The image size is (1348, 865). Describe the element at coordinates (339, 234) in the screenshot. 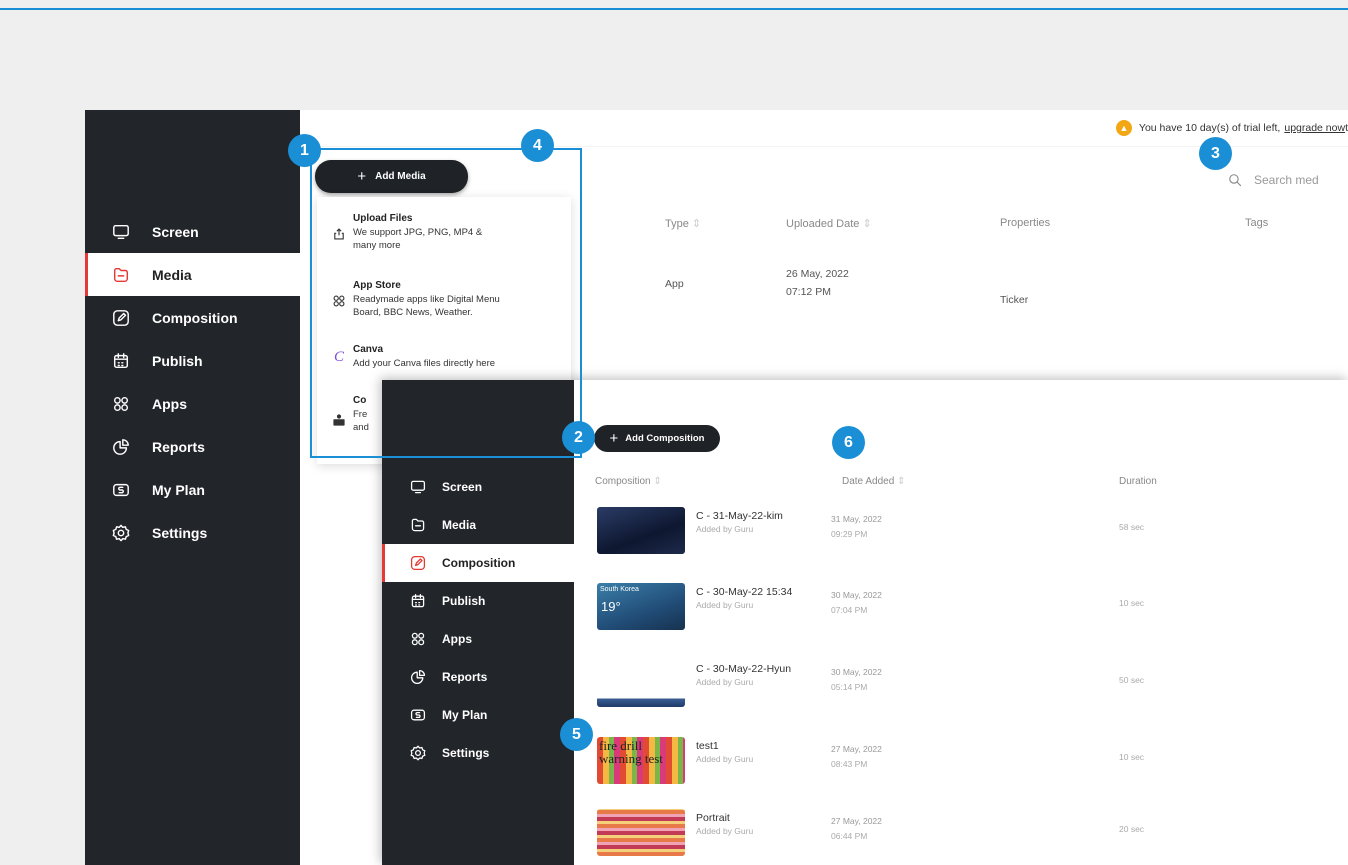

I see `upload-icon` at that location.